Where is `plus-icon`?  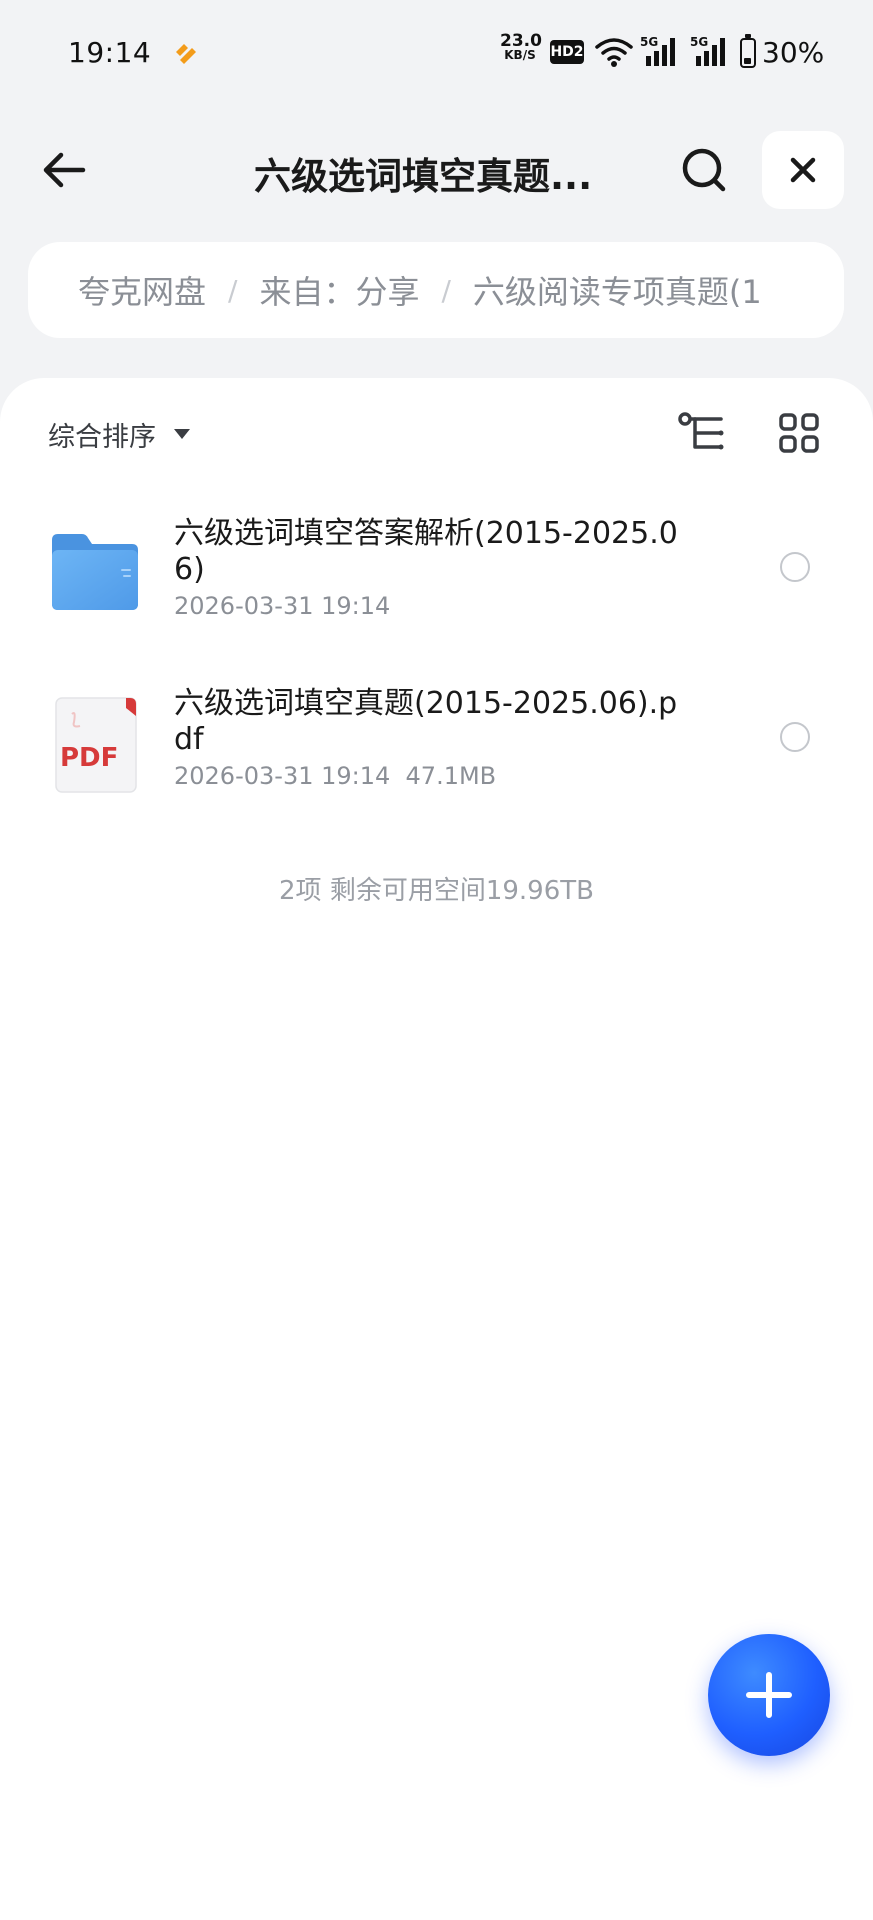
plus-icon is located at coordinates (769, 1695).